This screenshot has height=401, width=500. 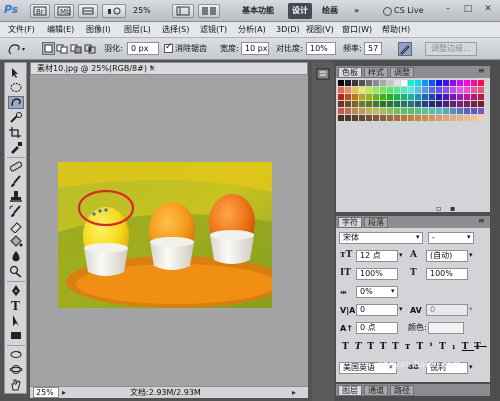 I want to click on eyedropper-tool, so click(x=16, y=147).